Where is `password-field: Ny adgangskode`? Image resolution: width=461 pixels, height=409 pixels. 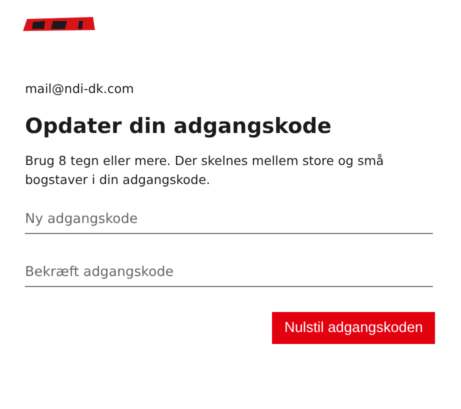 password-field: Ny adgangskode is located at coordinates (229, 219).